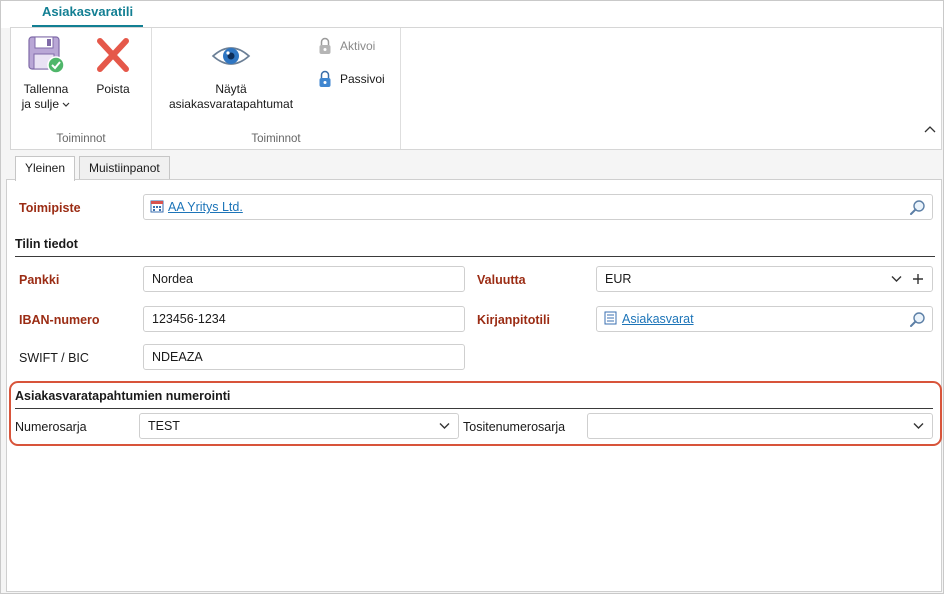  Describe the element at coordinates (501, 280) in the screenshot. I see `valuutta-label: Valuutta` at that location.